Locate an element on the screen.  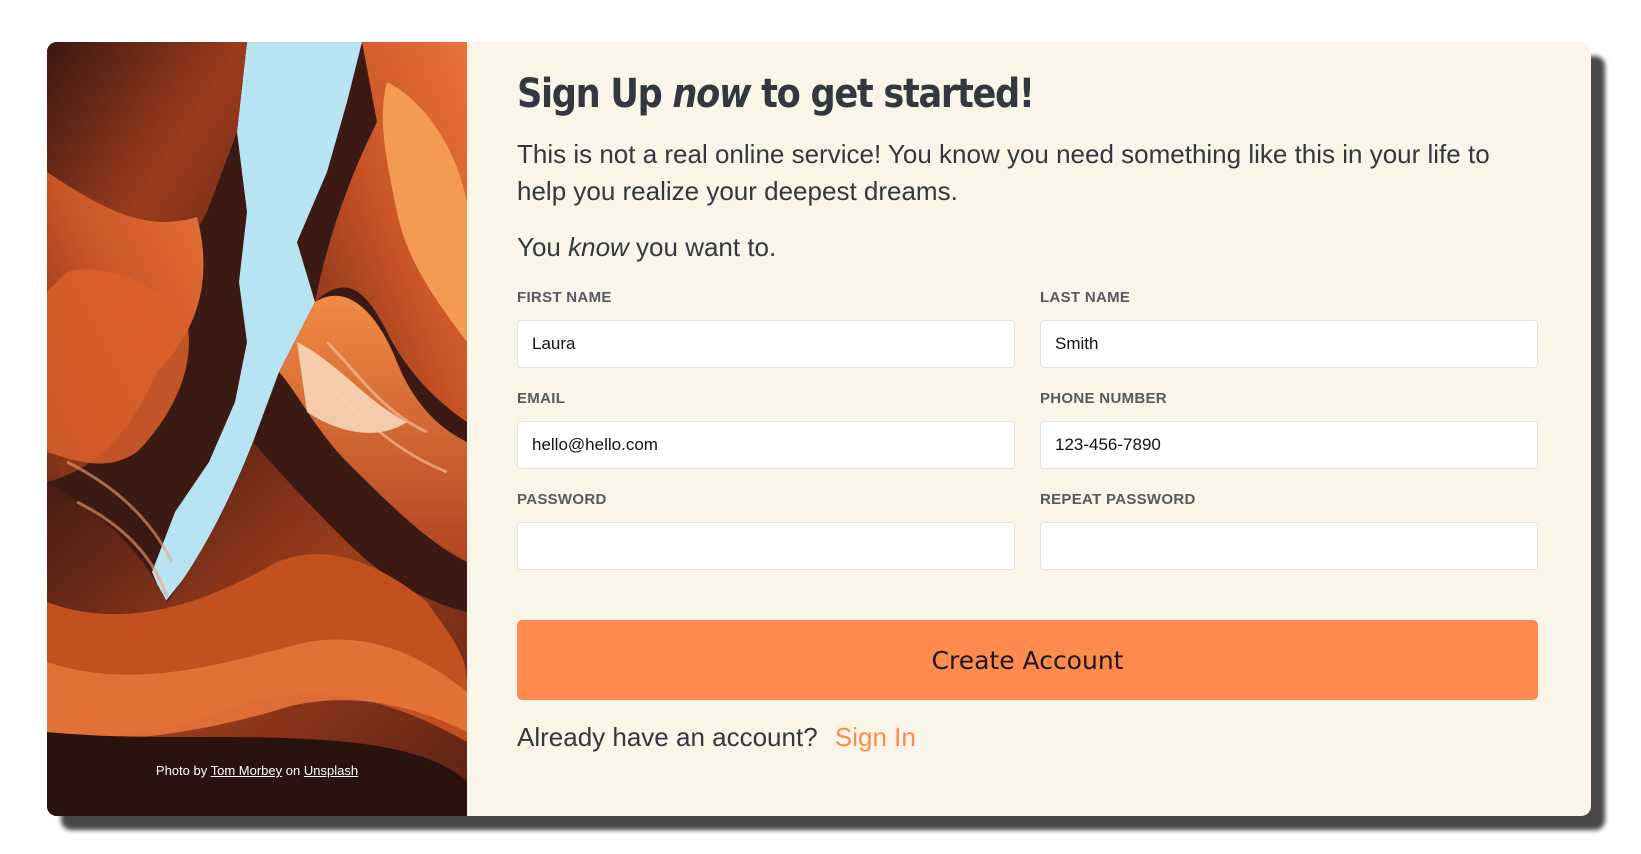
signin-prompt: Already have an account? is located at coordinates (667, 737).